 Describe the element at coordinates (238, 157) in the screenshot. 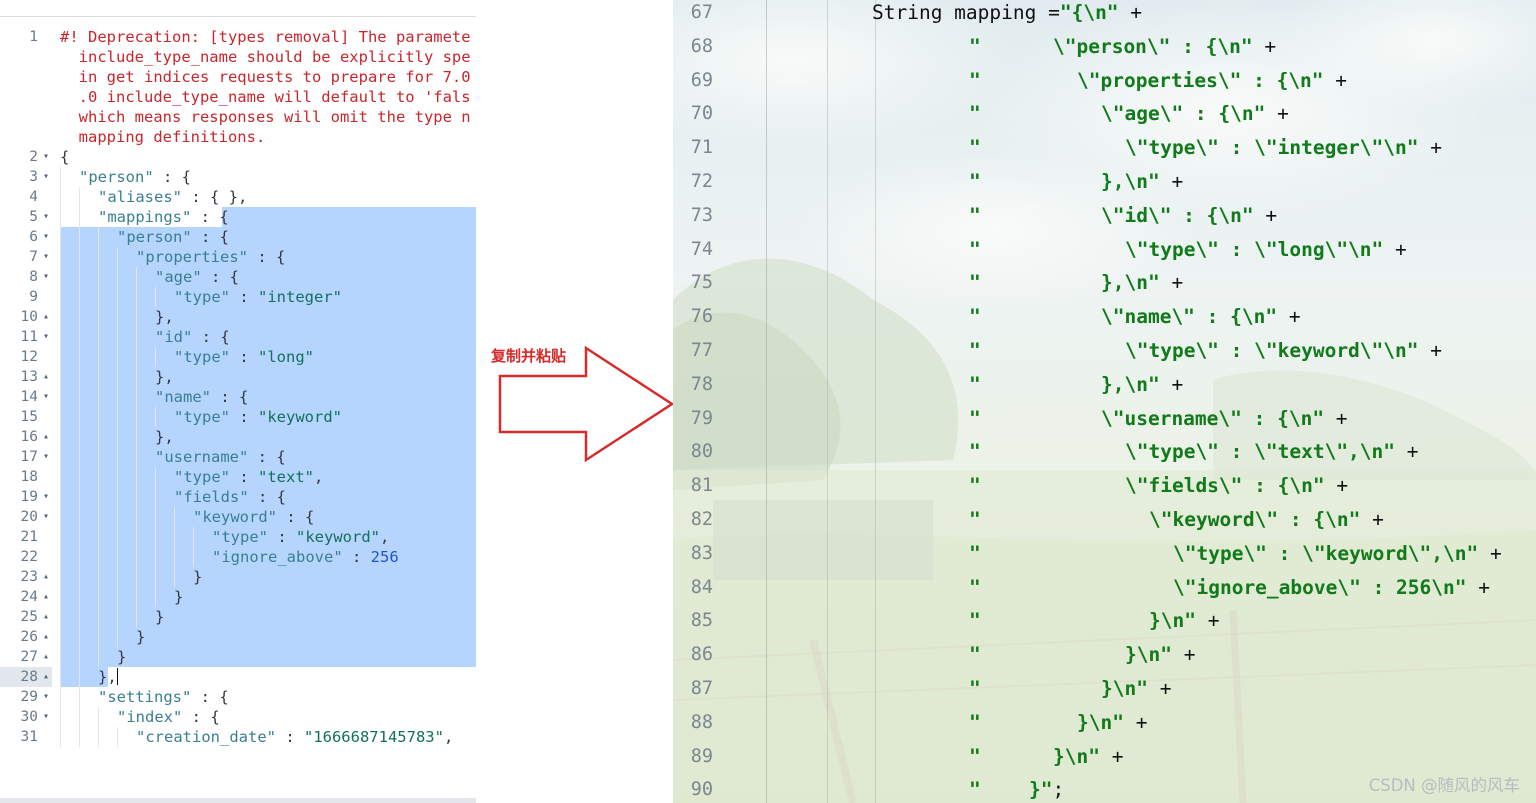

I see `code-line: 2 ▾ {` at that location.